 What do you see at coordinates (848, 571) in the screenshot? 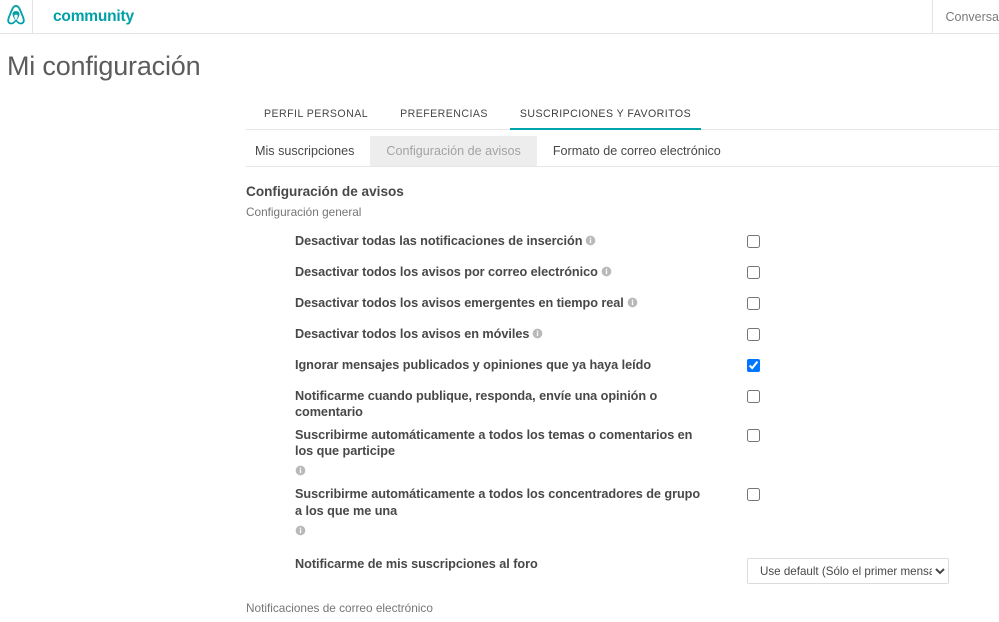
I see `select-notificarme-suscripciones-foro: Use default (Sólo el primer mensaje p` at bounding box center [848, 571].